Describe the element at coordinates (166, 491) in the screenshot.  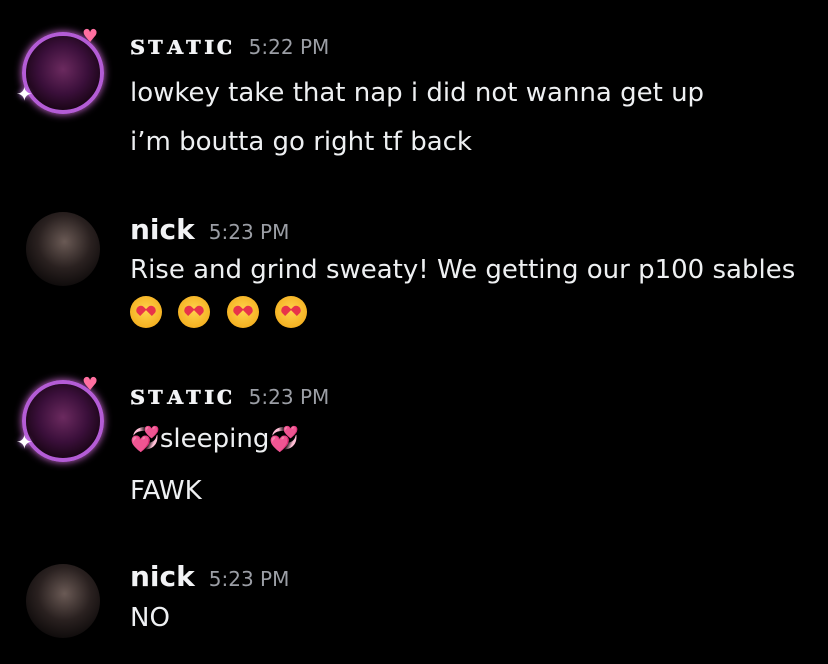
I see `message-text: FAWK` at that location.